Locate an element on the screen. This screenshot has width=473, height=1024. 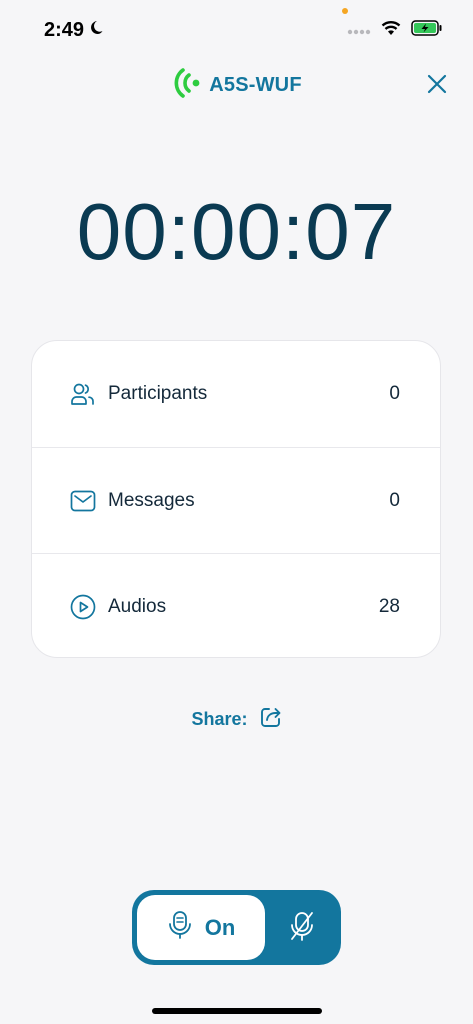
mic-on-button: On is located at coordinates (201, 927).